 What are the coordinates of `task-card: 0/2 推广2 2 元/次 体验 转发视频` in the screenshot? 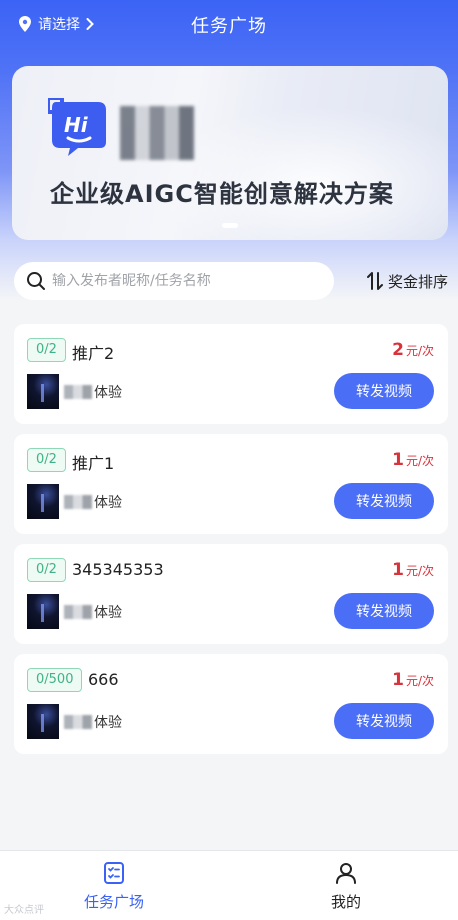 It's located at (231, 374).